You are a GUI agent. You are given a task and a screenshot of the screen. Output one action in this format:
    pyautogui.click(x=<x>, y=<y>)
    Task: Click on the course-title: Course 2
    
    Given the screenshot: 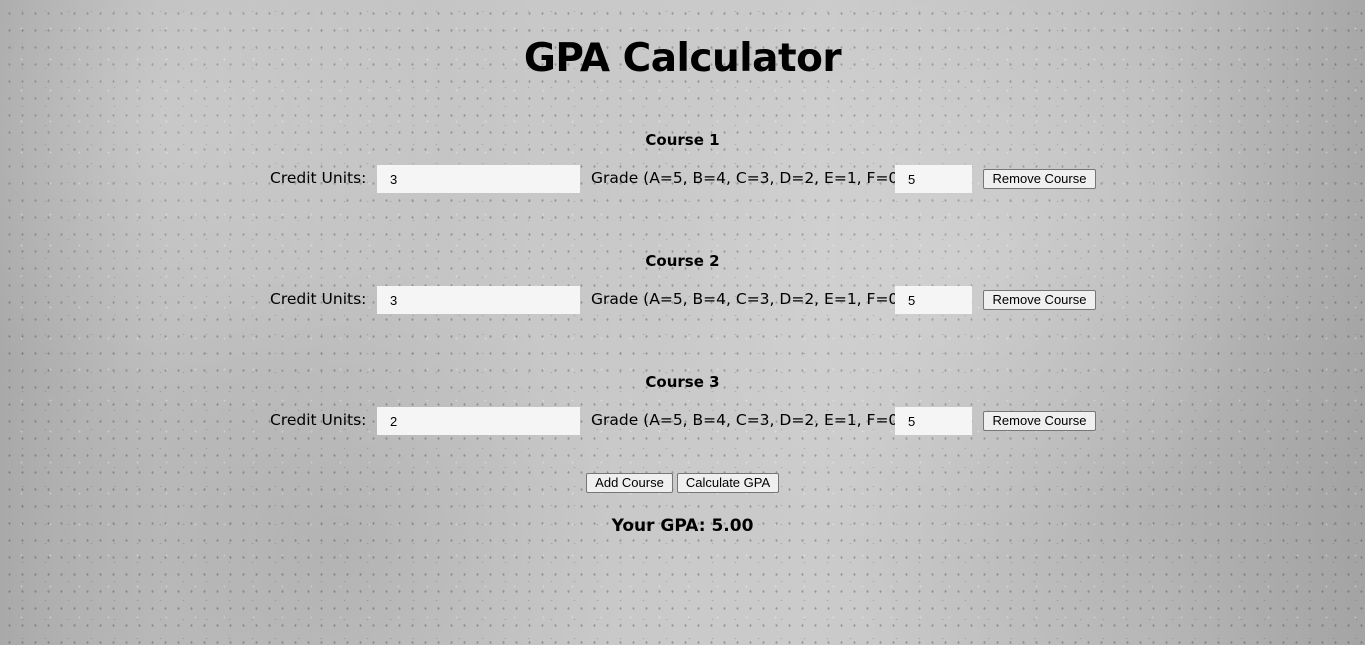 What is the action you would take?
    pyautogui.click(x=682, y=261)
    